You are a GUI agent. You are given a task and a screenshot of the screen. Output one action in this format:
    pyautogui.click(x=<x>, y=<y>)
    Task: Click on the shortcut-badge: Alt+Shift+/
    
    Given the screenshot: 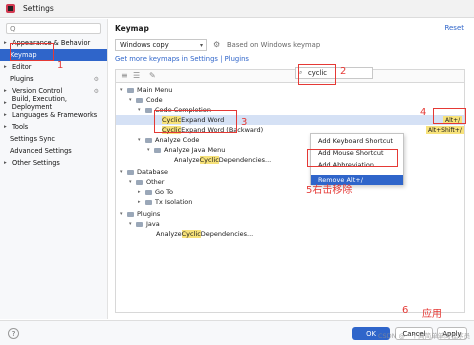 What is the action you would take?
    pyautogui.click(x=445, y=130)
    